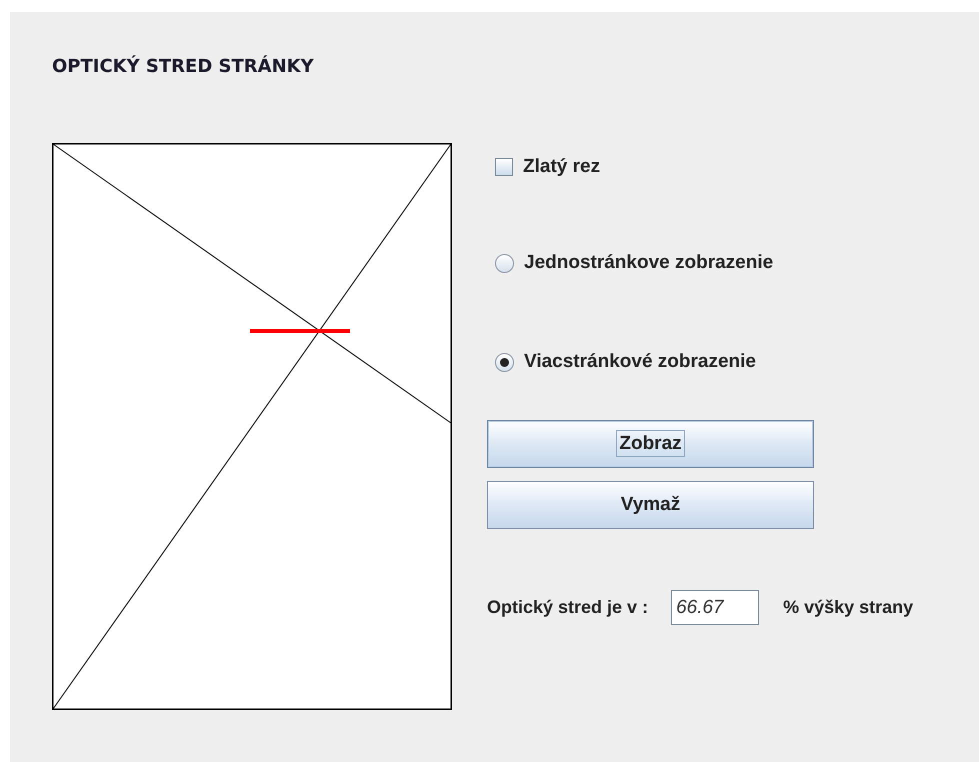 This screenshot has width=979, height=762. Describe the element at coordinates (715, 607) in the screenshot. I see `input-field: 66.67` at that location.